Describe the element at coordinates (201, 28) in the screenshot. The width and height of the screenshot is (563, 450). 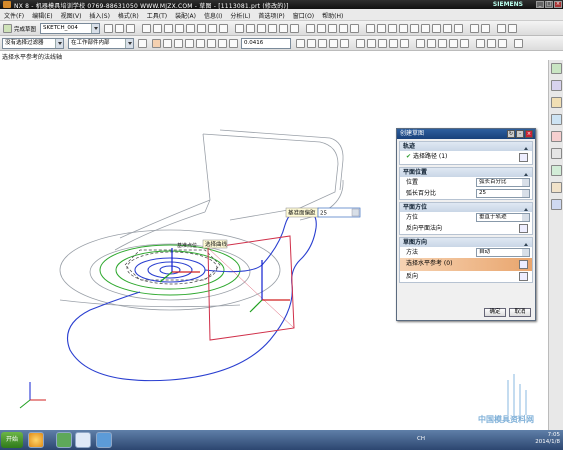
I see `polygon-icon` at that location.